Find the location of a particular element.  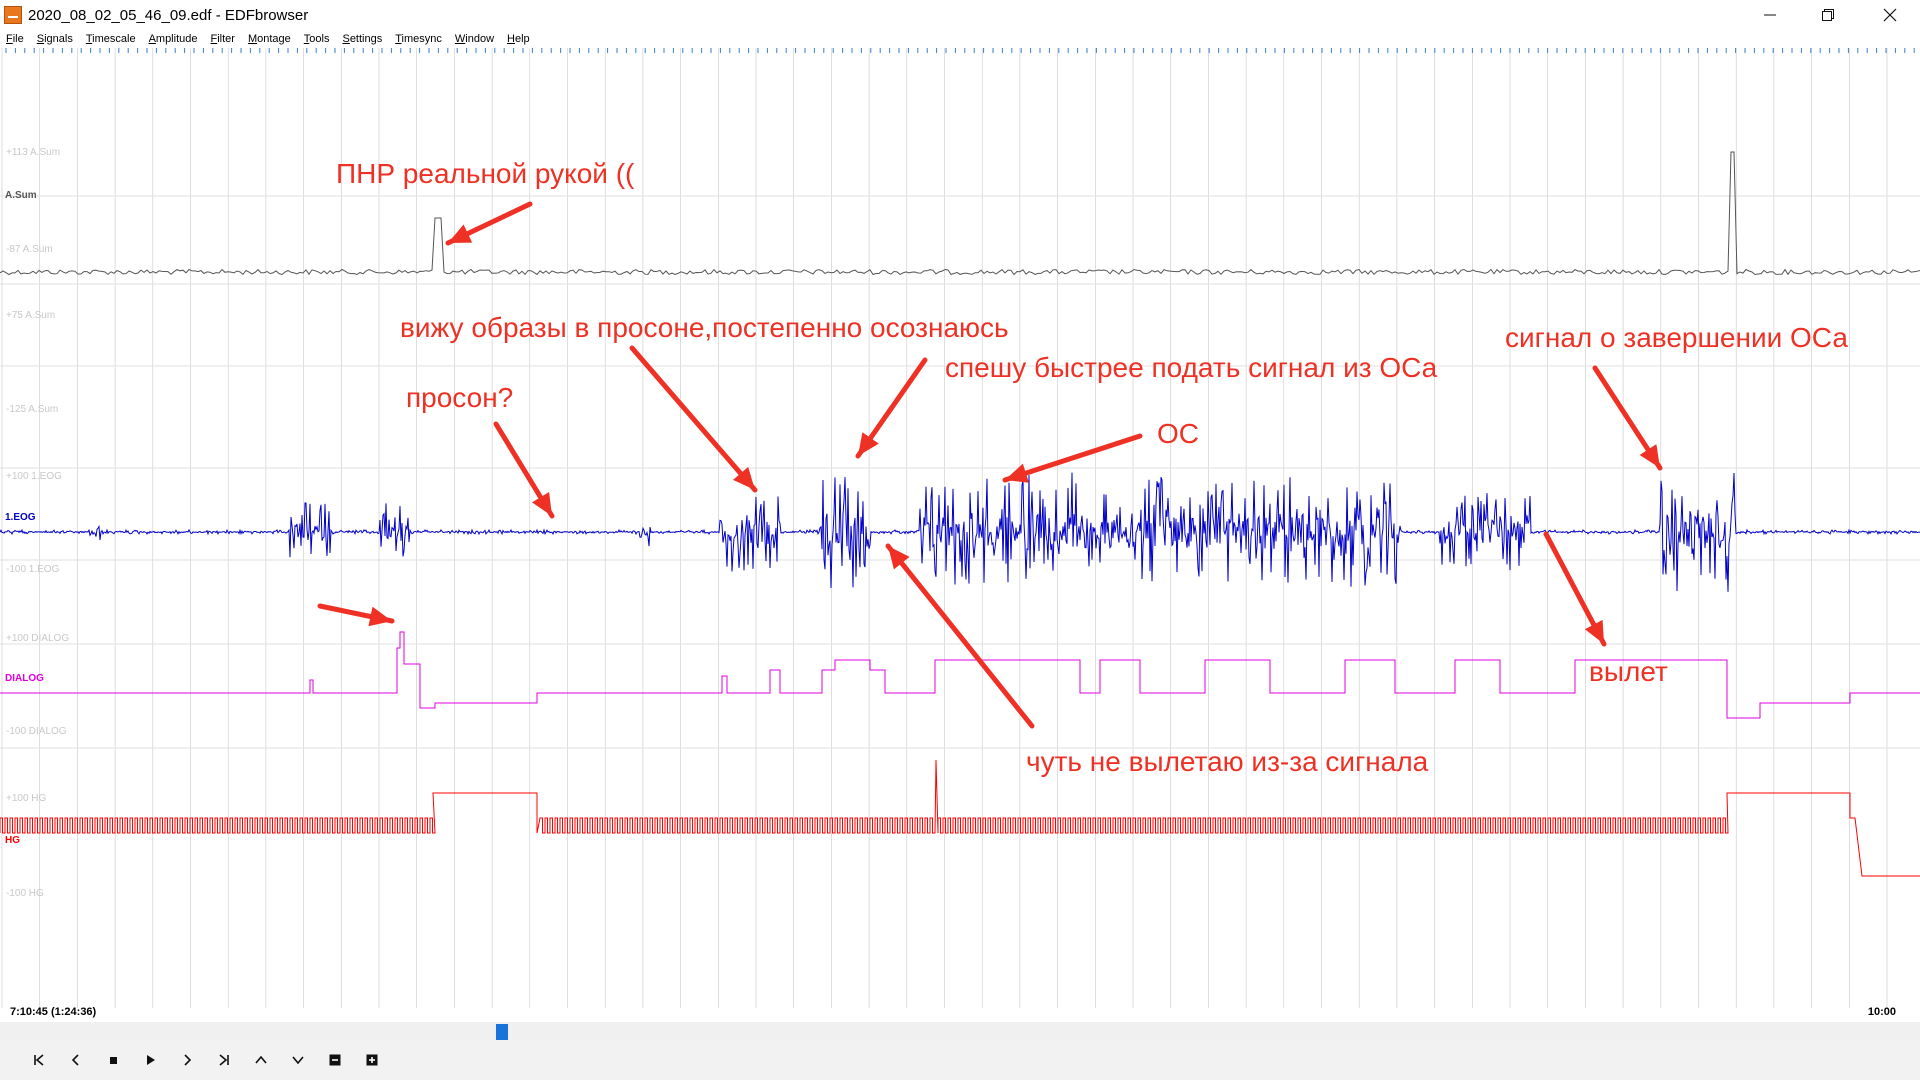

page-back-icon is located at coordinates (75, 1060).